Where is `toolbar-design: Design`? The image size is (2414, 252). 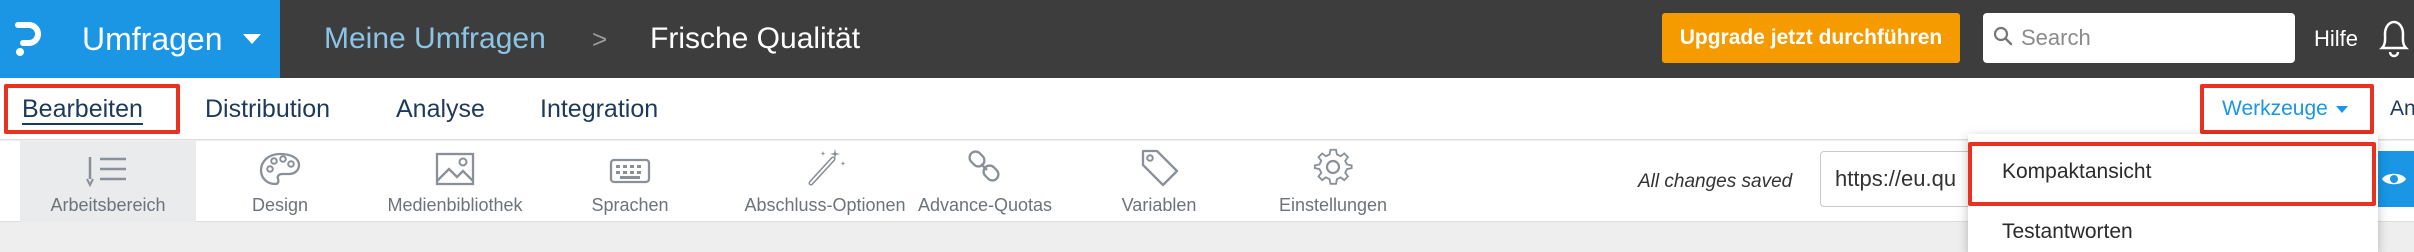 toolbar-design: Design is located at coordinates (280, 181).